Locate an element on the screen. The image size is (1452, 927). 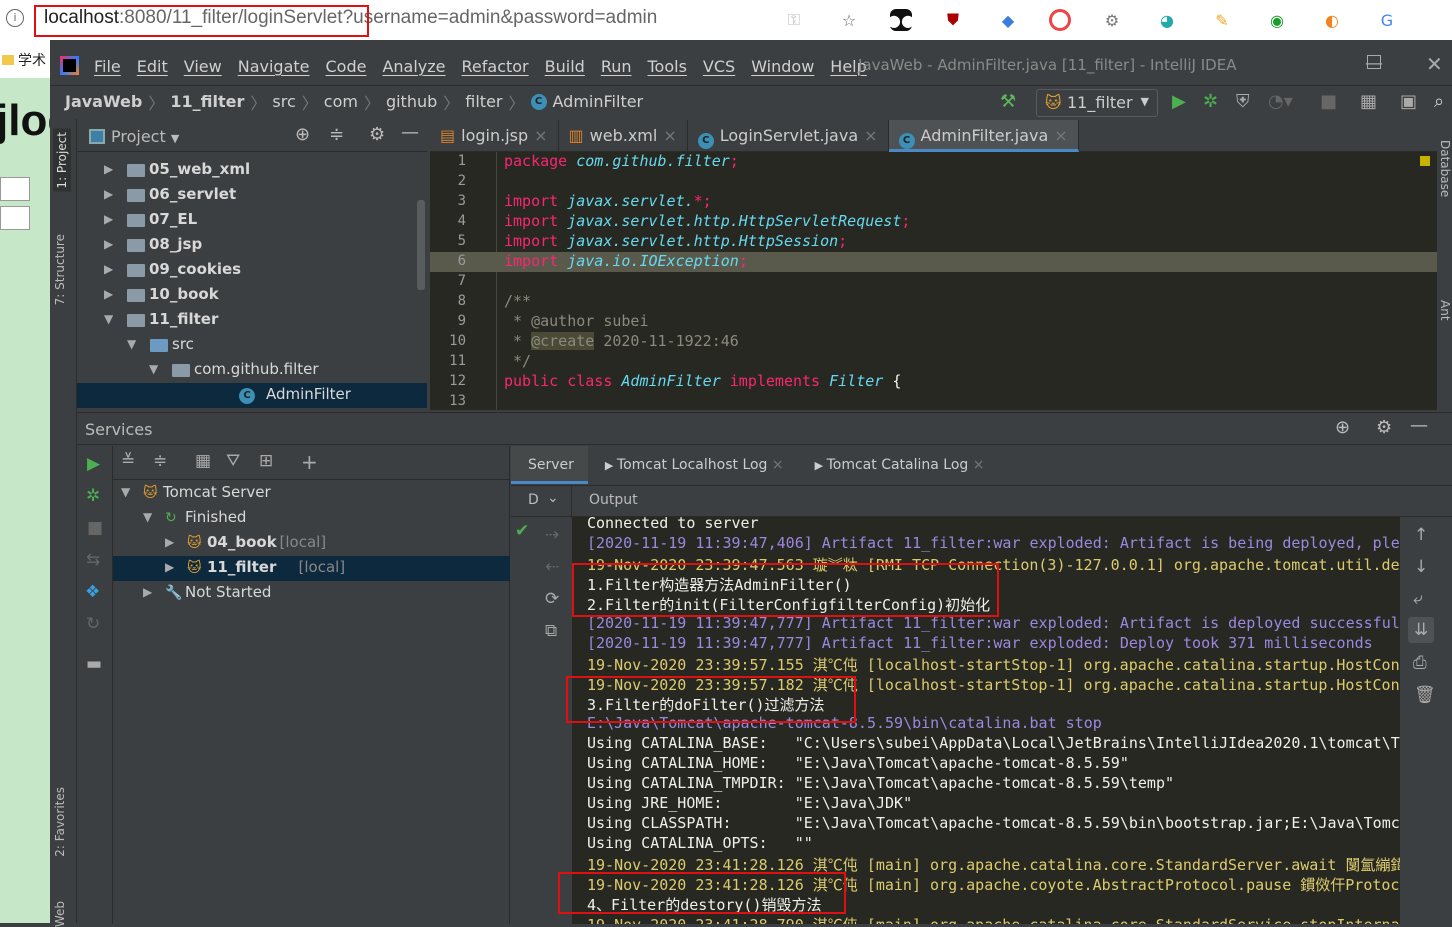
tool-tab-project: 1: Project is located at coordinates (62, 160).